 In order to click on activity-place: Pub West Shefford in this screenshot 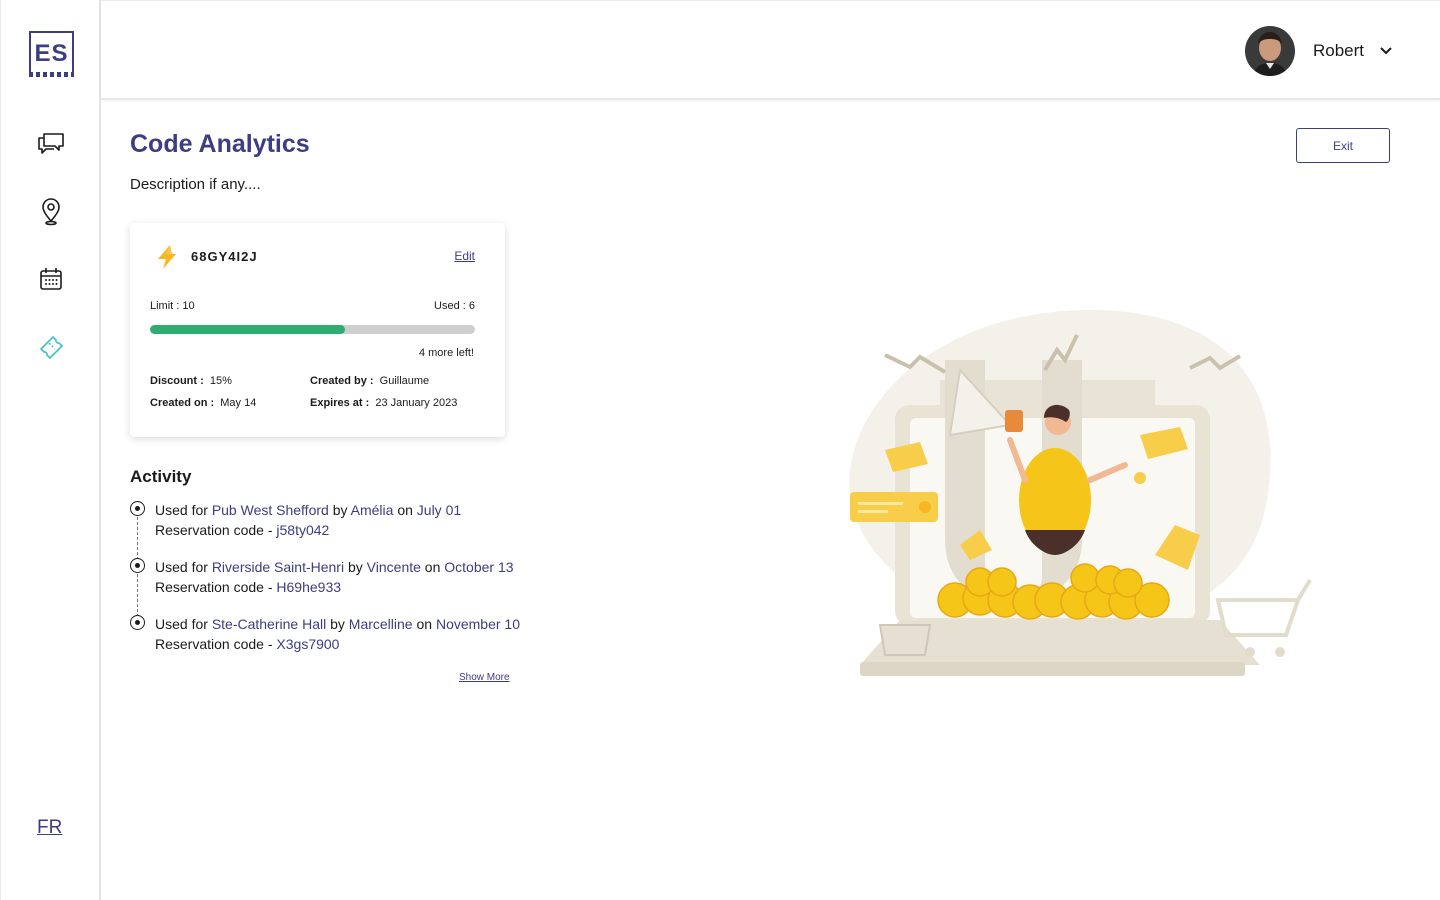, I will do `click(270, 510)`.